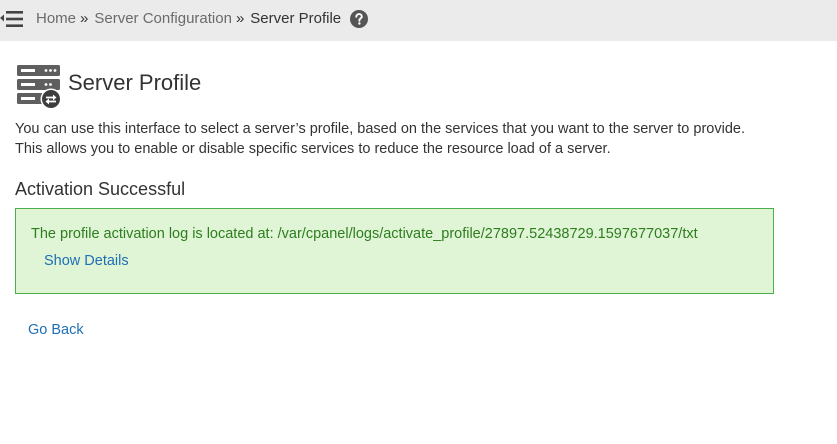 The image size is (837, 444). What do you see at coordinates (359, 19) in the screenshot?
I see `help-icon` at bounding box center [359, 19].